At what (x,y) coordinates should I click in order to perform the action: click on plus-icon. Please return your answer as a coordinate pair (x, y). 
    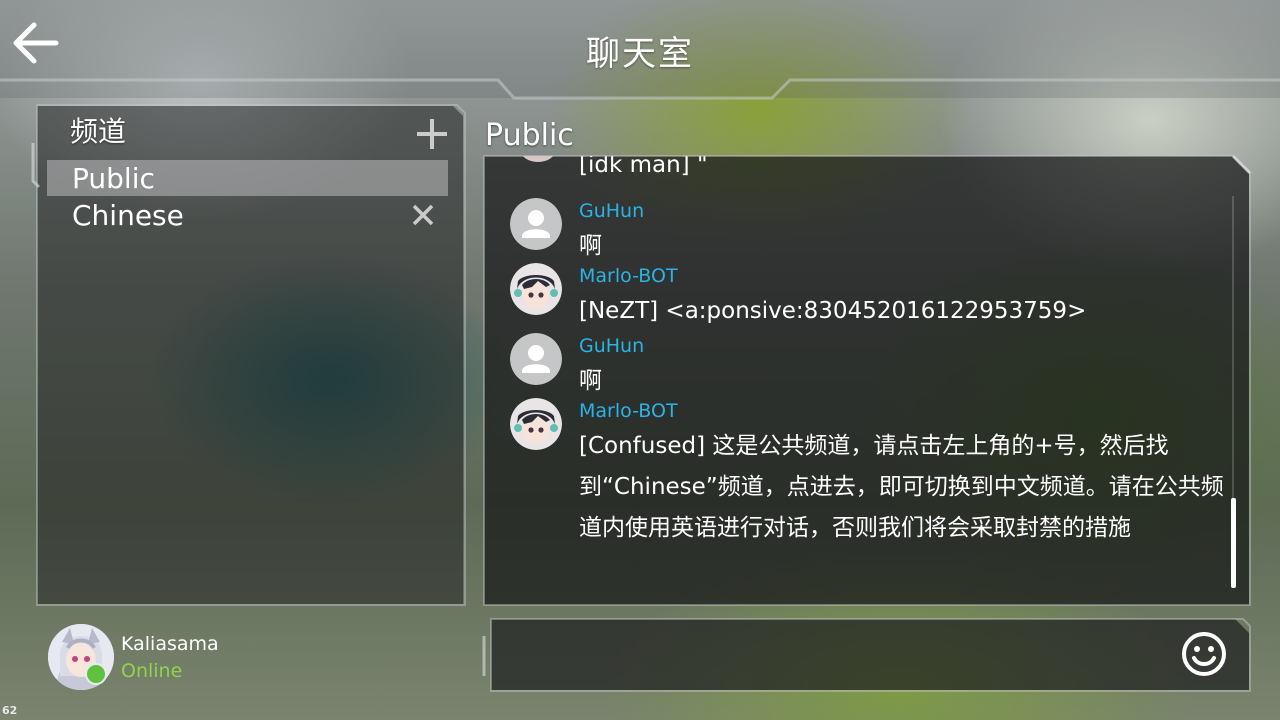
    Looking at the image, I should click on (432, 134).